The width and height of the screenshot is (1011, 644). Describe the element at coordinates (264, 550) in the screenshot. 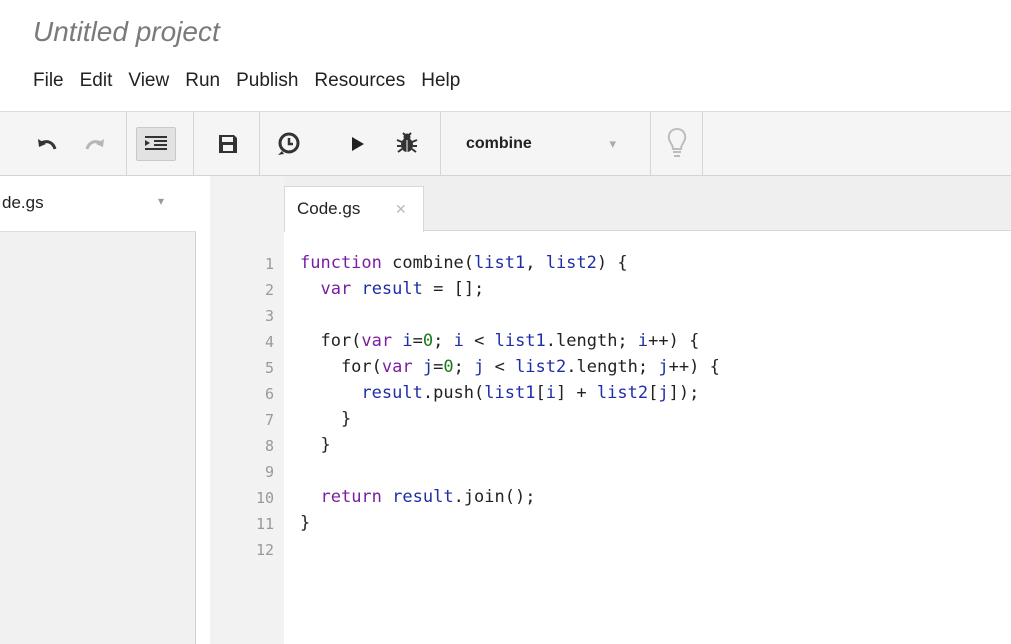

I see `line-number: 12` at that location.